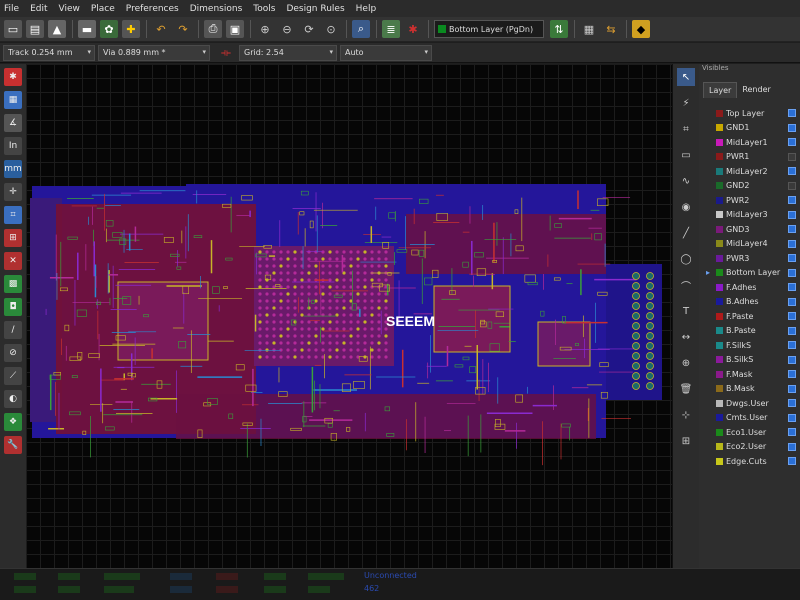 This screenshot has height=600, width=800. What do you see at coordinates (749, 345) in the screenshot?
I see `layer-row: F.SilkS` at bounding box center [749, 345].